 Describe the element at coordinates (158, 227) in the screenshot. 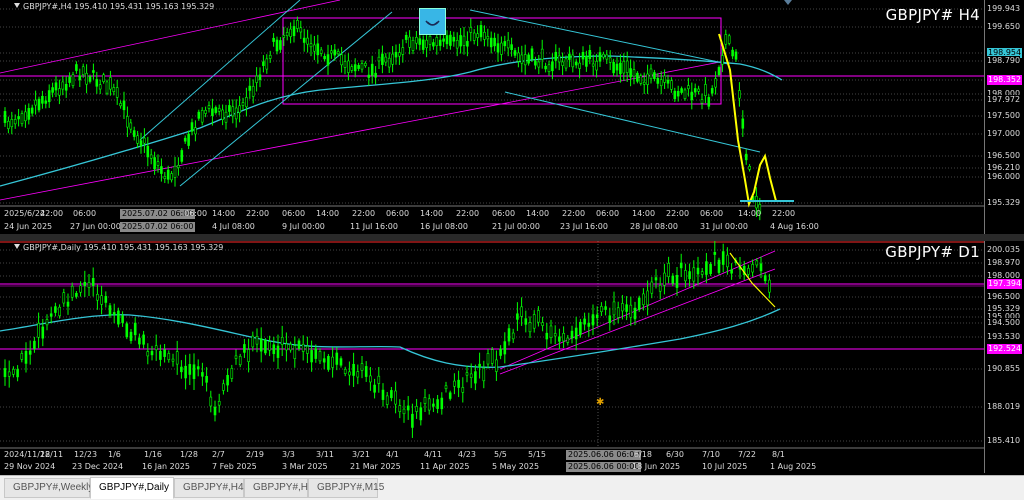

I see `date-label: 2025.07.02 06:00` at that location.